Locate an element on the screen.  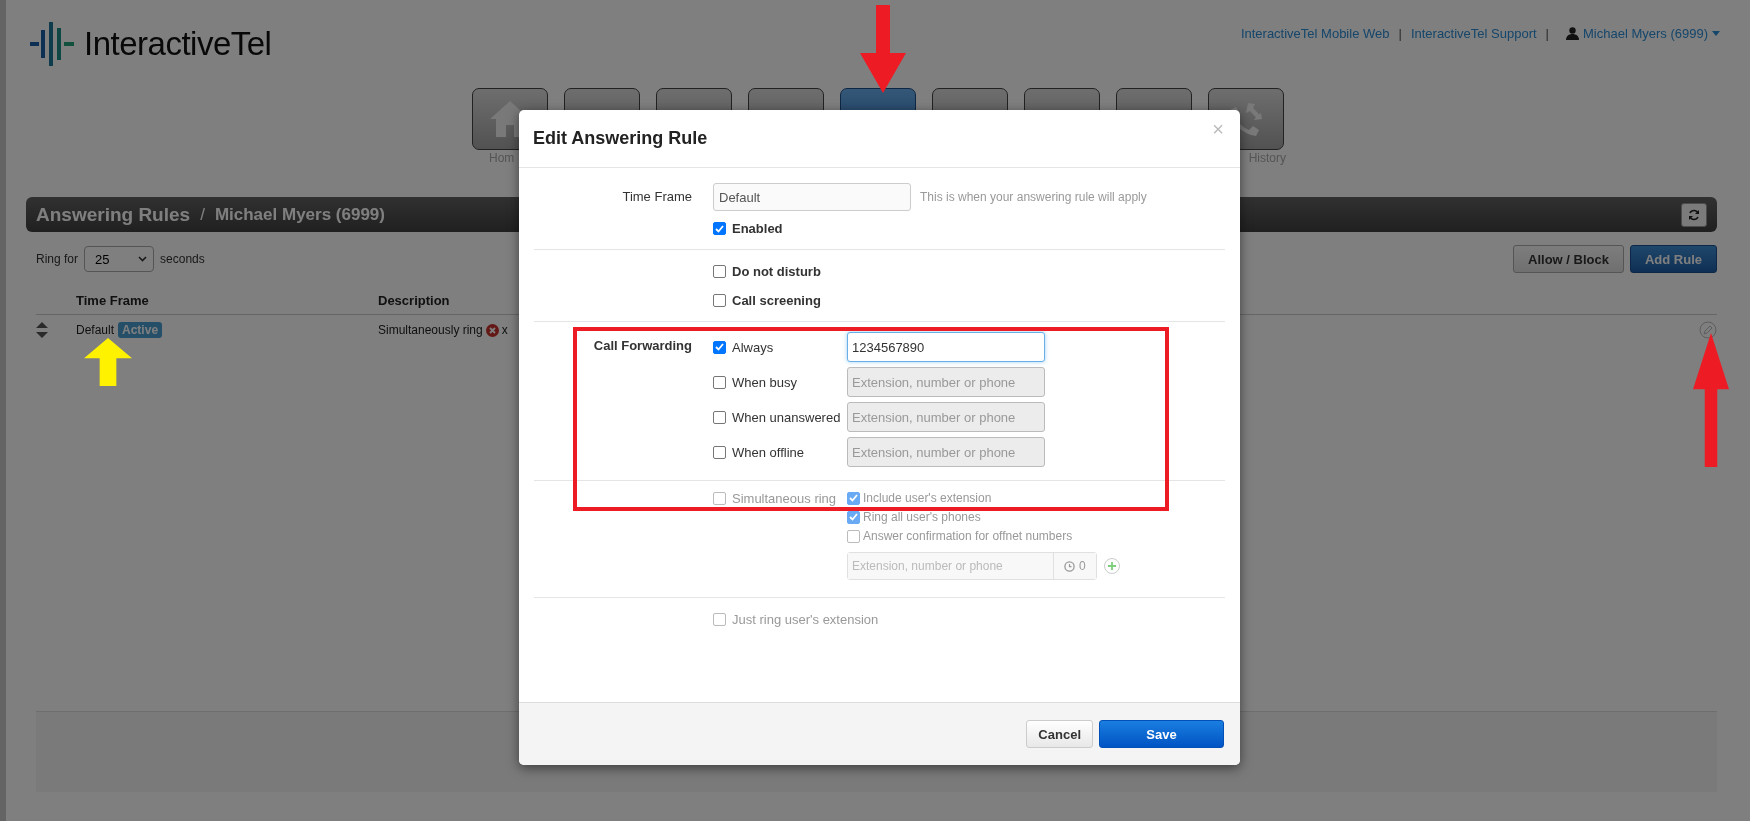
ring-select: 25 is located at coordinates (119, 259).